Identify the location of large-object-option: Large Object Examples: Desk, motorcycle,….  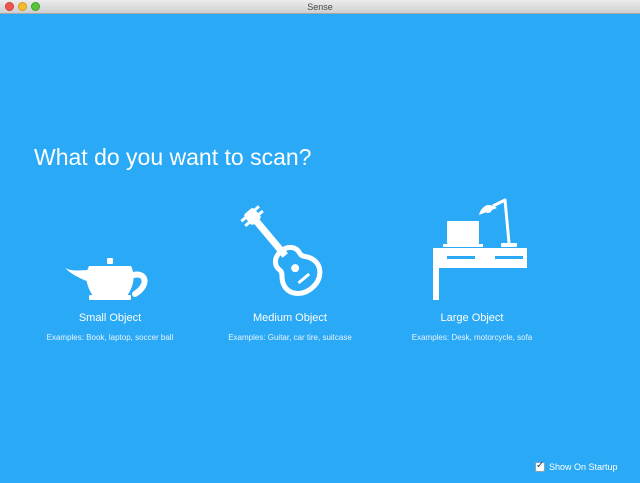
(472, 269).